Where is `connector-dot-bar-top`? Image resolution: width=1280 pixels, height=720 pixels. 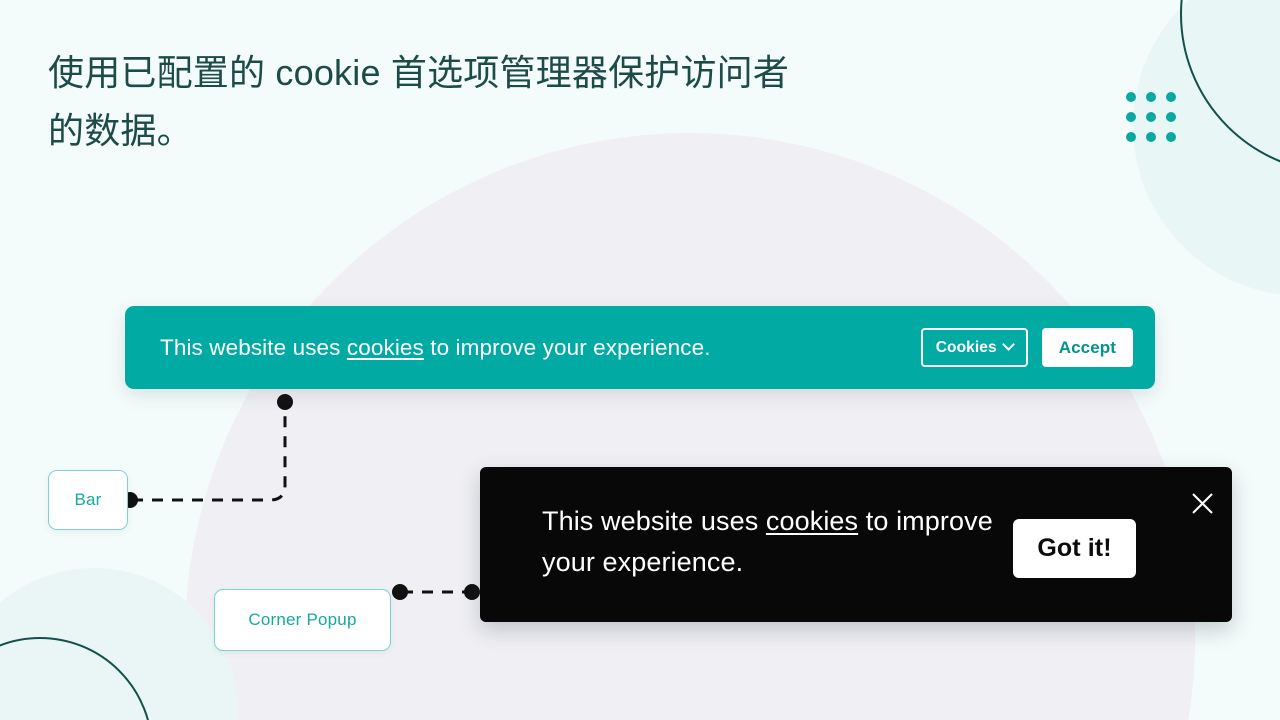
connector-dot-bar-top is located at coordinates (285, 402).